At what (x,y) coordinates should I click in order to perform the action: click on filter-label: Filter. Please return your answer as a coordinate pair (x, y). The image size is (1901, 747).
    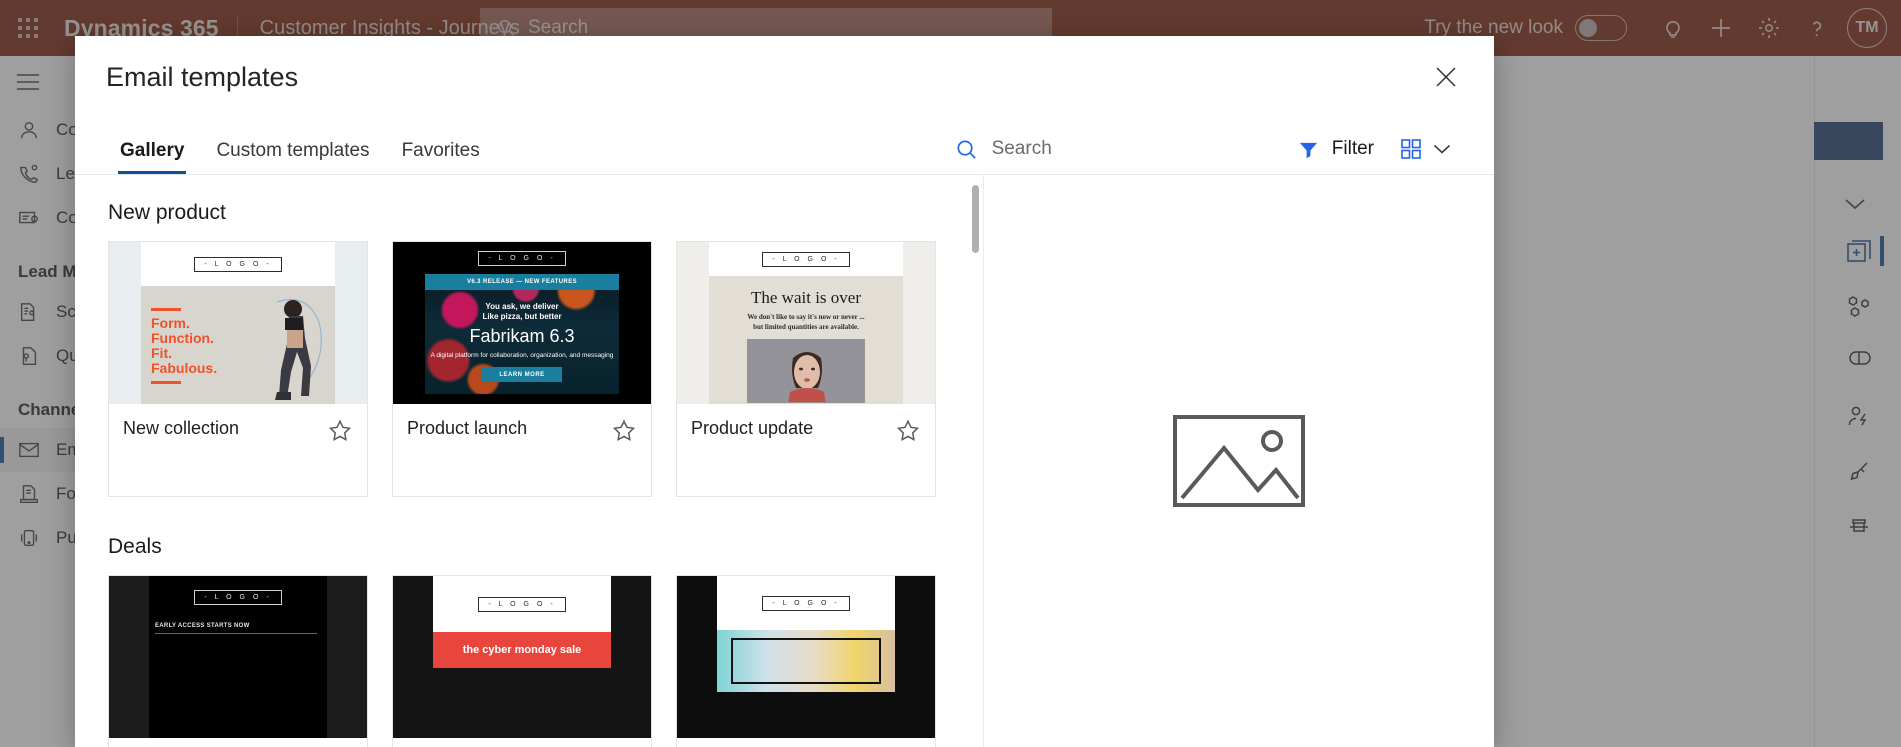
    Looking at the image, I should click on (1352, 148).